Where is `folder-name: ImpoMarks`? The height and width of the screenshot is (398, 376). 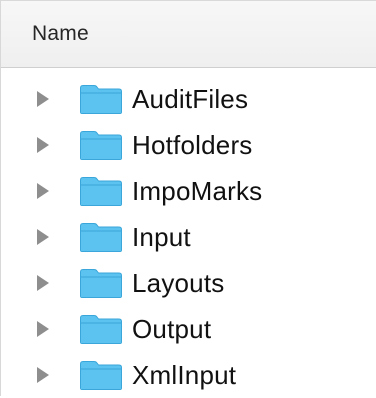 folder-name: ImpoMarks is located at coordinates (197, 190).